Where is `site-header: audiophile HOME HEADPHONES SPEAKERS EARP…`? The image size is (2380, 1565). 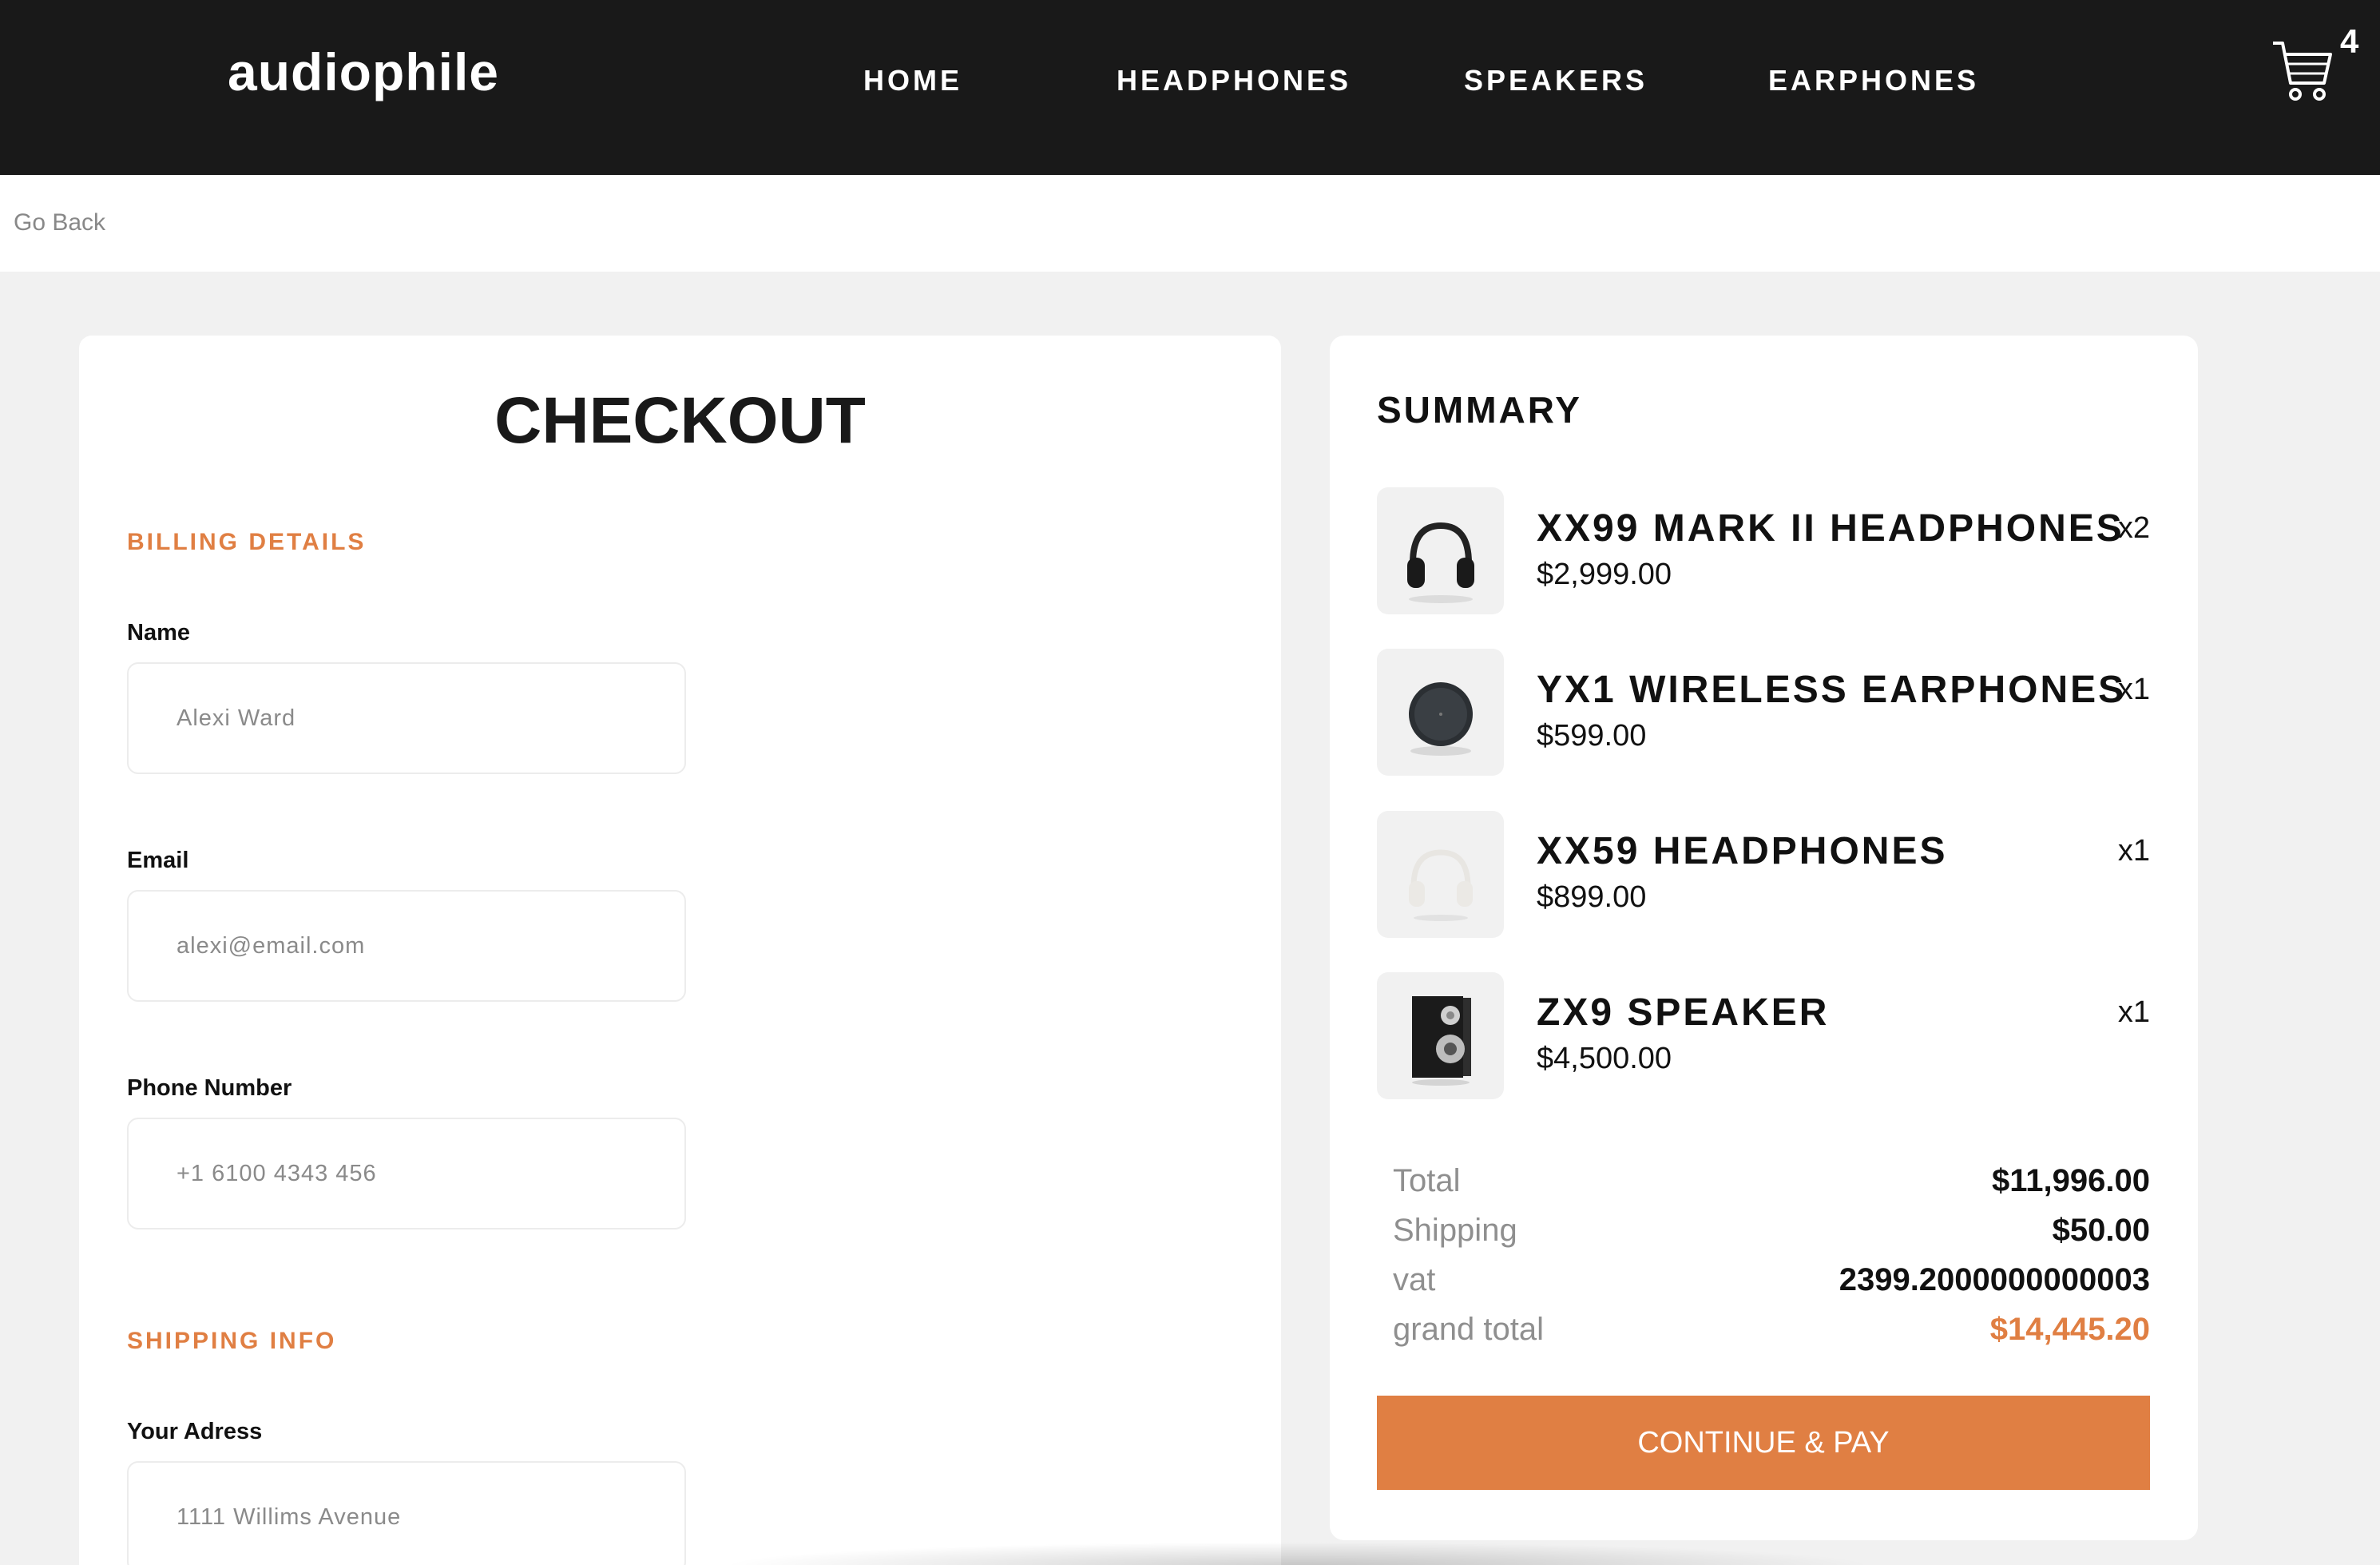
site-header: audiophile HOME HEADPHONES SPEAKERS EARP… is located at coordinates (1190, 87).